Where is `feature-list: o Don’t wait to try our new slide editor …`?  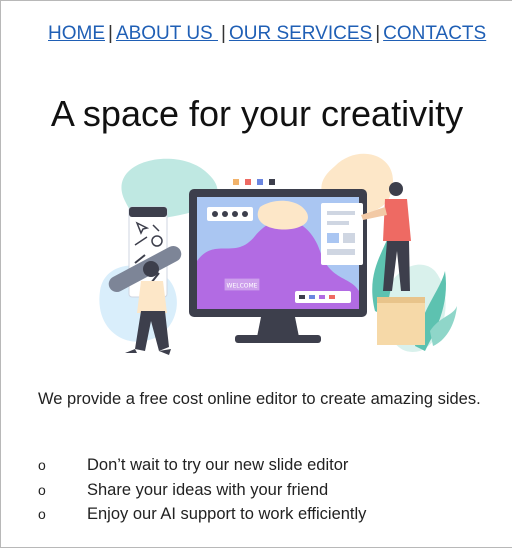 feature-list: o Don’t wait to try our new slide editor … is located at coordinates (202, 490).